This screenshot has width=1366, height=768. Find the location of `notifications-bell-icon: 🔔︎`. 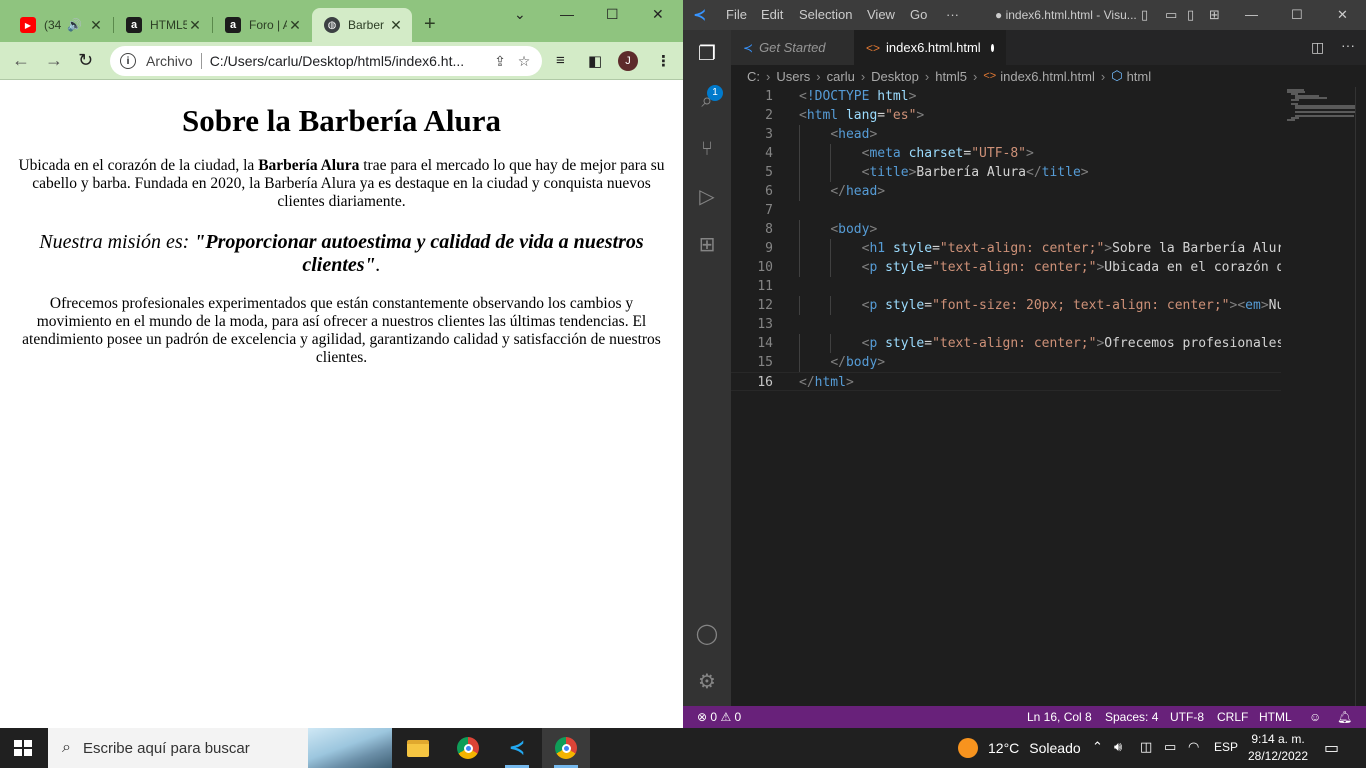

notifications-bell-icon: 🔔︎ is located at coordinates (1344, 717).